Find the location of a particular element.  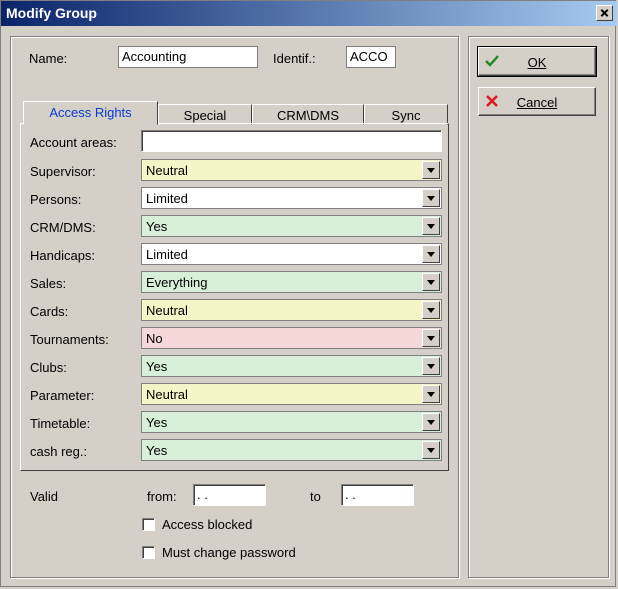

ok-button: OK is located at coordinates (537, 61).